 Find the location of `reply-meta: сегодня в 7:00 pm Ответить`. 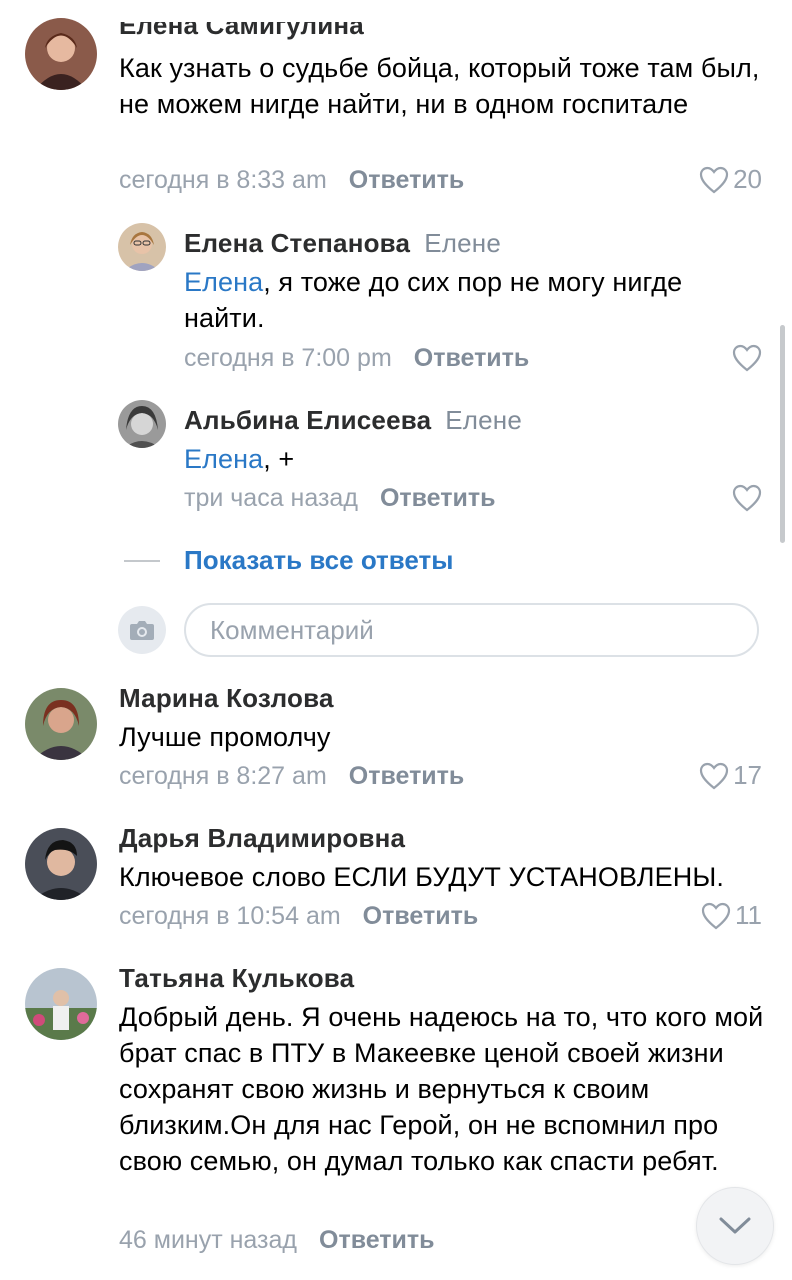

reply-meta: сегодня в 7:00 pm Ответить is located at coordinates (356, 358).